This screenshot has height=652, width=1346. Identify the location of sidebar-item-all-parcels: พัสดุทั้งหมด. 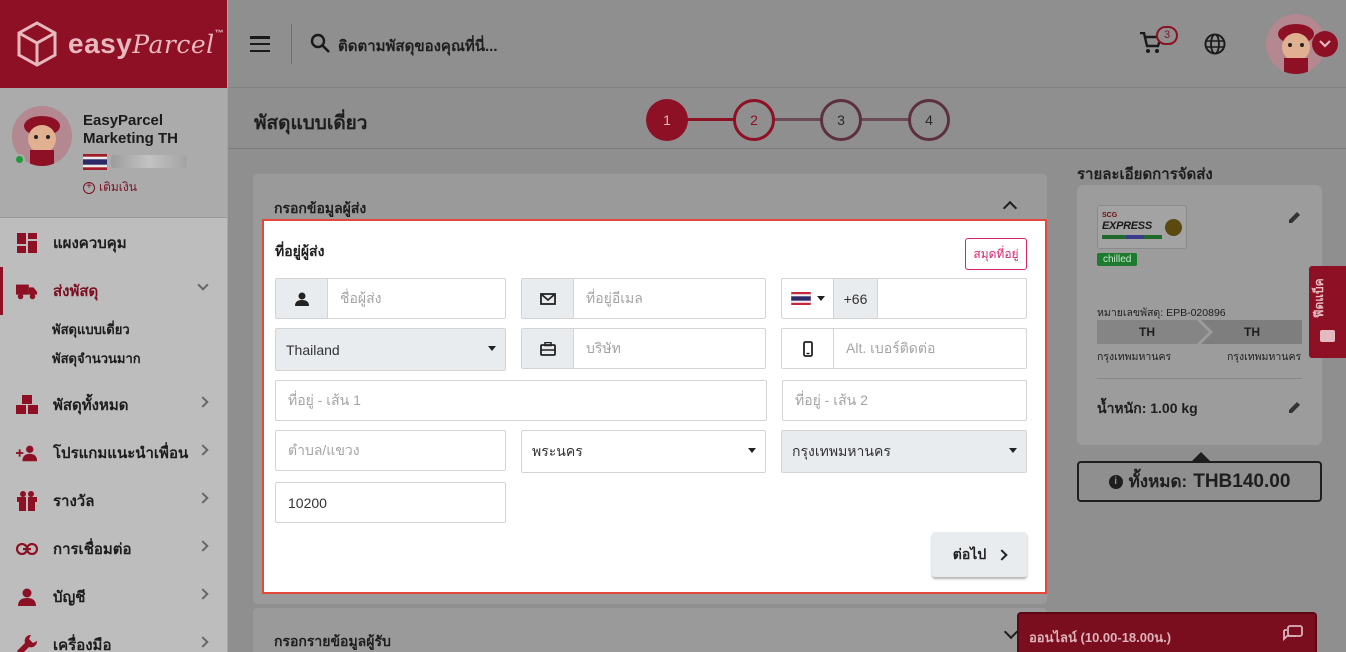
(113, 405).